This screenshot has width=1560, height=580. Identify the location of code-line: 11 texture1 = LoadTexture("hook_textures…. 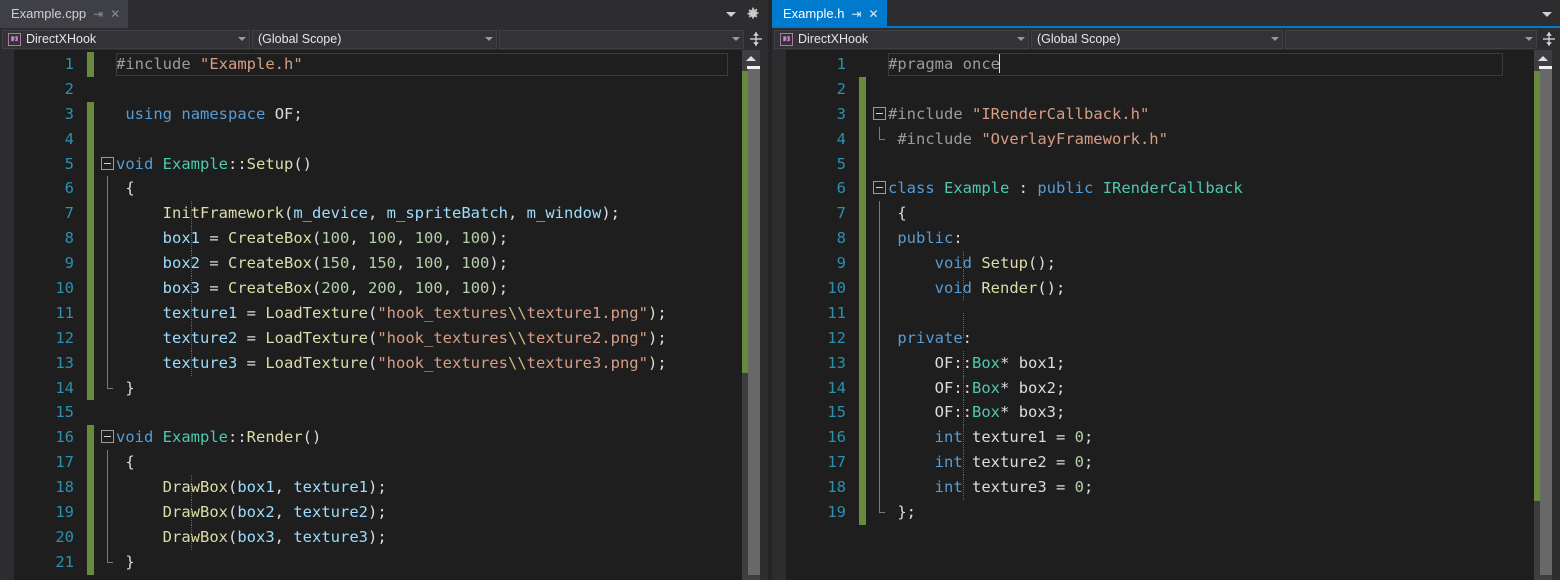
(378, 313).